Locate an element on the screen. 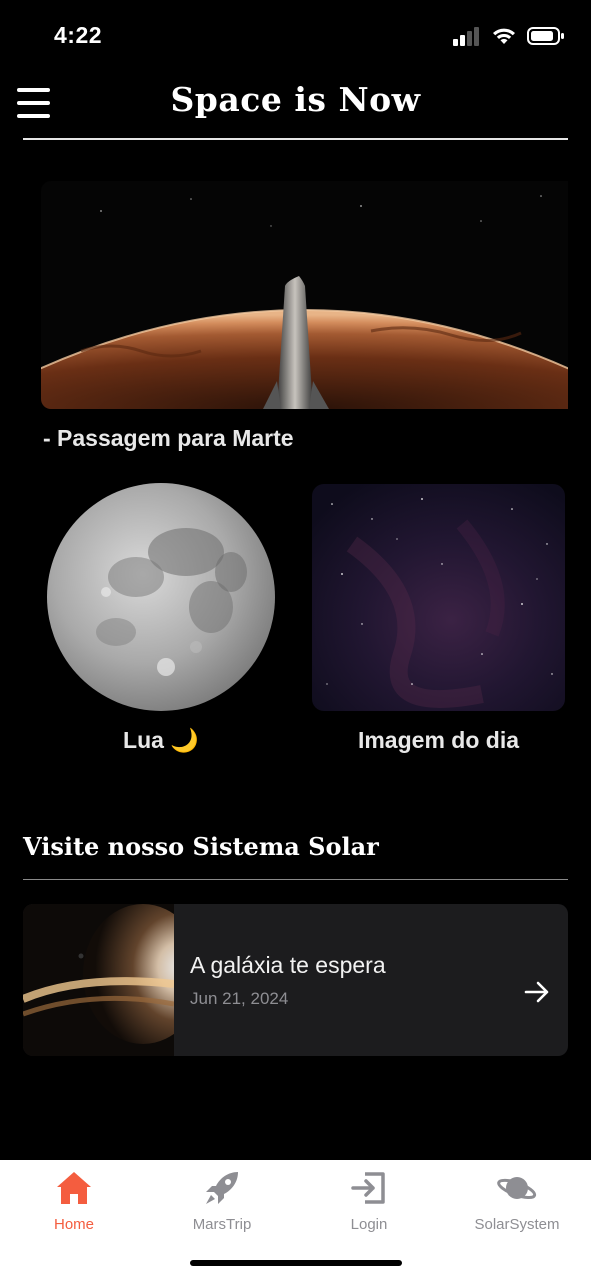  app-header: Space is Now is located at coordinates (295, 106).